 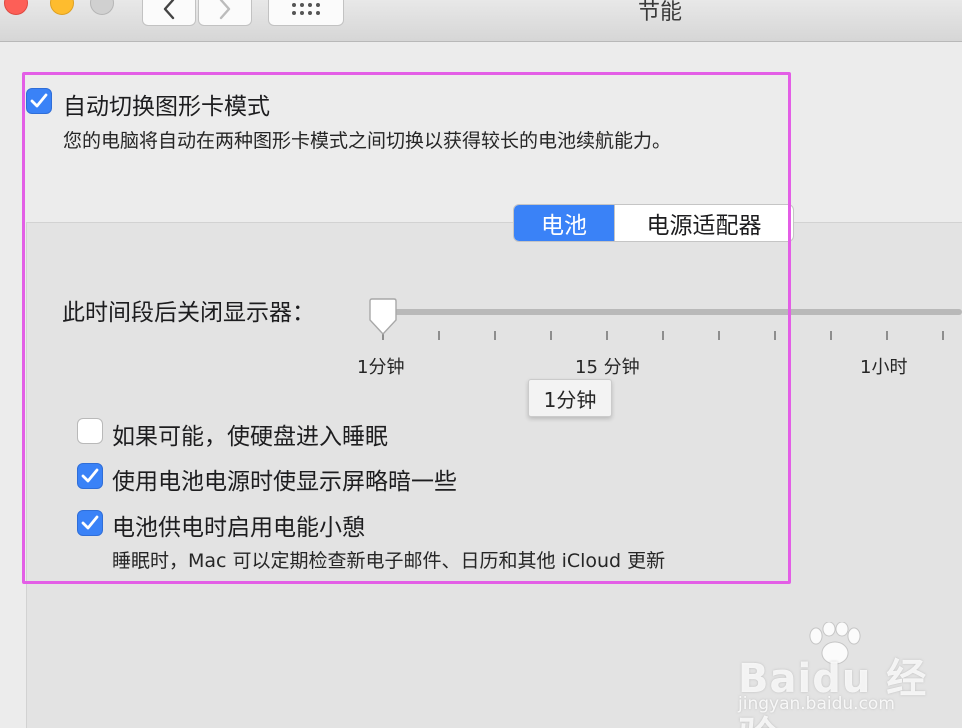 I want to click on close-window-button, so click(x=16, y=7).